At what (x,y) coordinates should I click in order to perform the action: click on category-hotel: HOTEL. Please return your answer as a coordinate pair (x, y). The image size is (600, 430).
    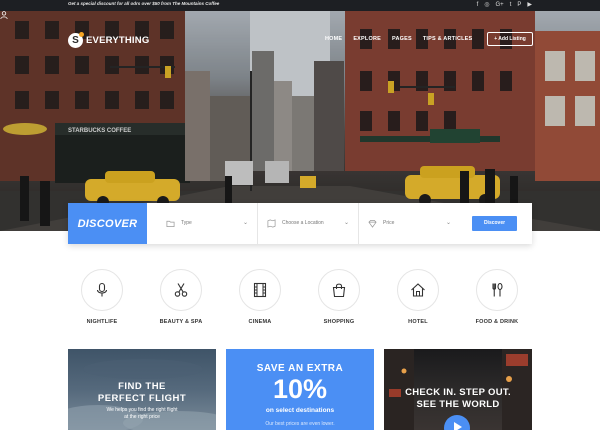
    Looking at the image, I should click on (418, 297).